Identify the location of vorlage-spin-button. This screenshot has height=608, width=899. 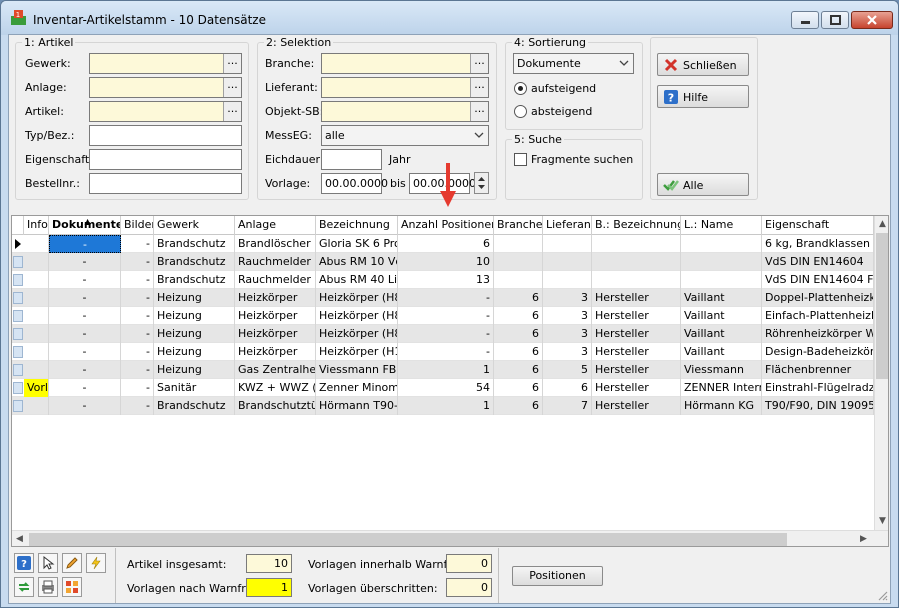
(481, 183).